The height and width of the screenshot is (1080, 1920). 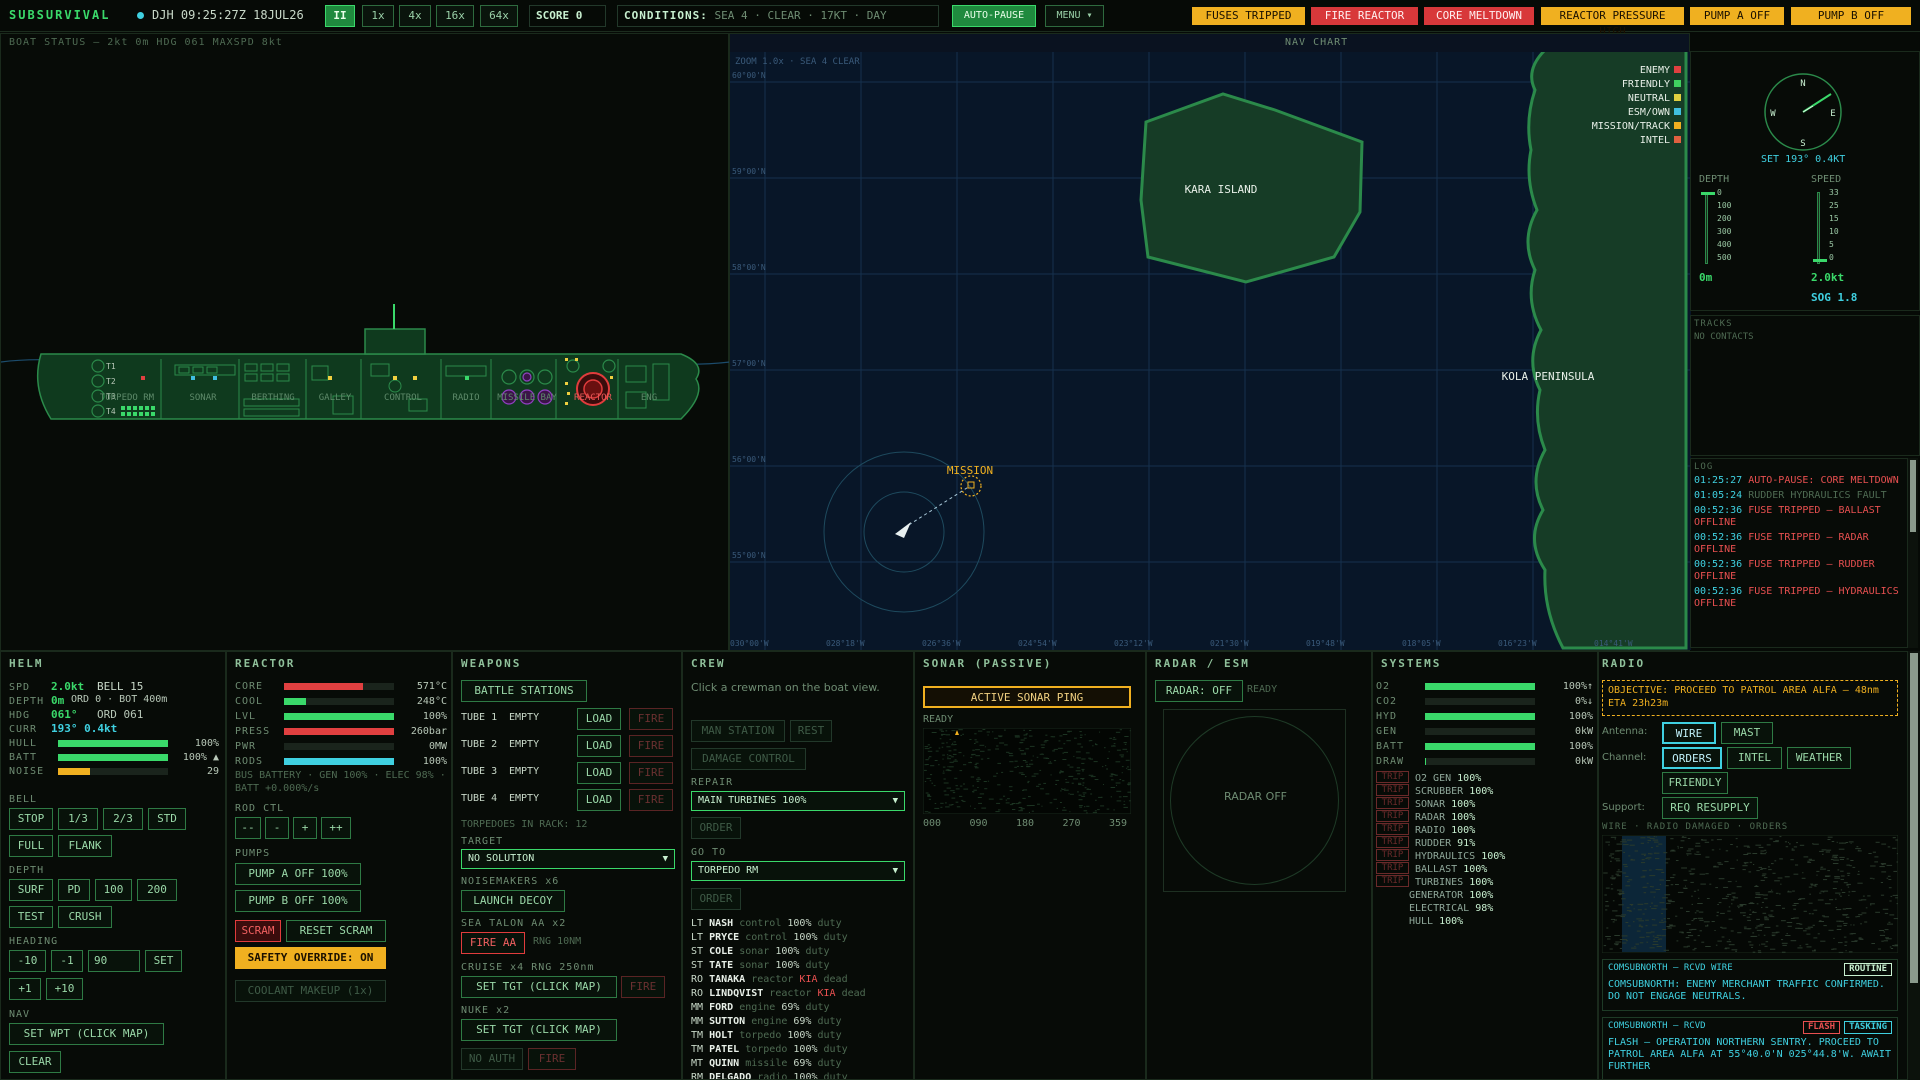 I want to click on bell-flank-button: FLANK, so click(x=85, y=846).